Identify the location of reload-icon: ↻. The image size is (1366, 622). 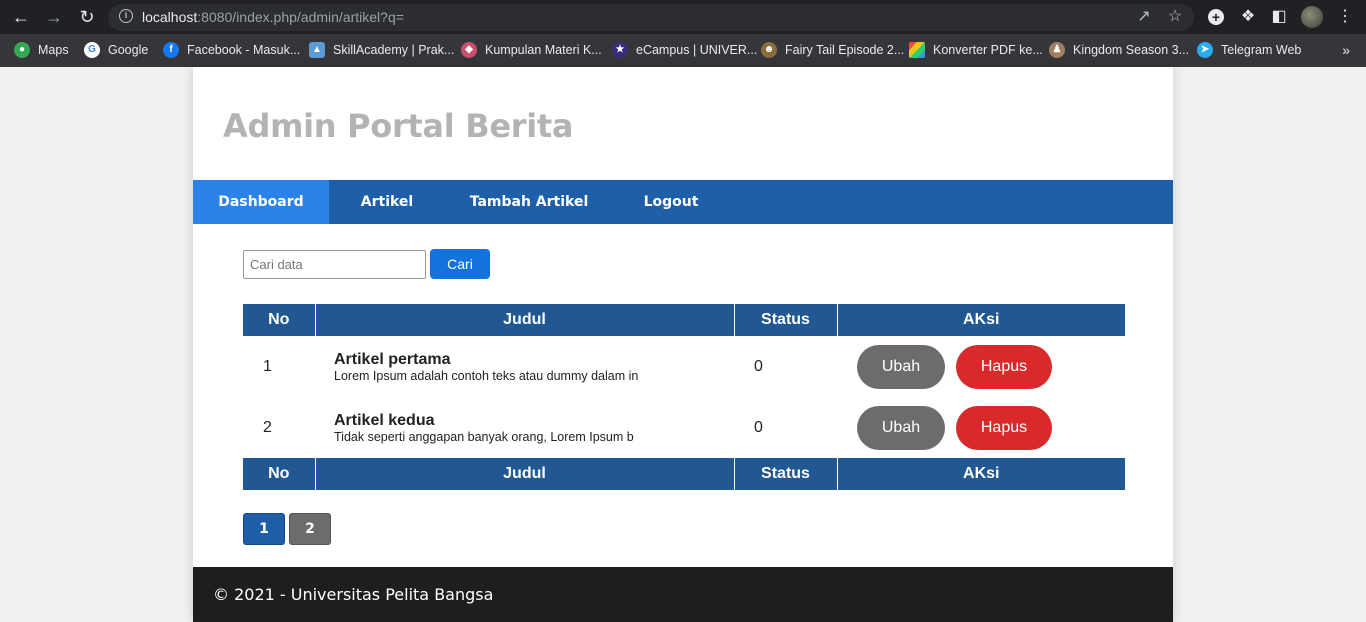
(87, 17).